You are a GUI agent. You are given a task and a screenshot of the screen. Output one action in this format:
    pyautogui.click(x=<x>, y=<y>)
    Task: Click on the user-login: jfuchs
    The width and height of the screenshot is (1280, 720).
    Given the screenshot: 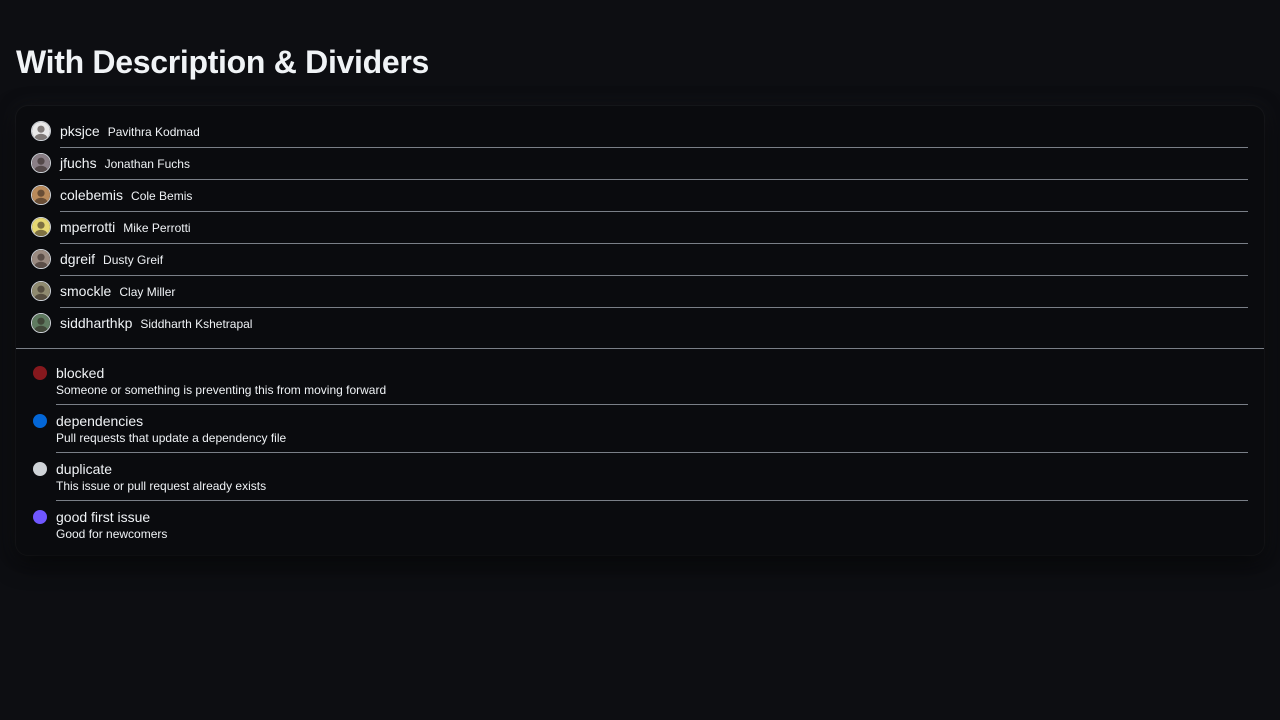 What is the action you would take?
    pyautogui.click(x=78, y=163)
    